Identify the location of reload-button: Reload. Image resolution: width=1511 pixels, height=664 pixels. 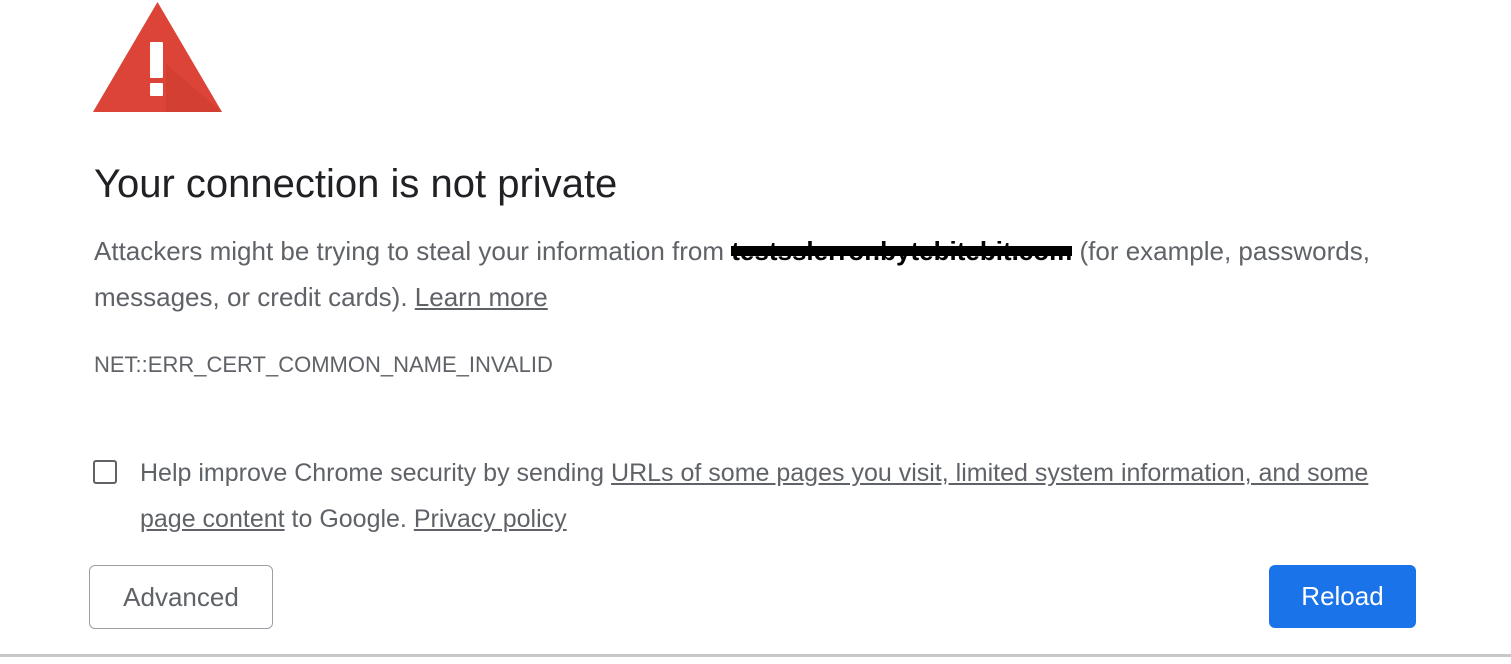
(1342, 596).